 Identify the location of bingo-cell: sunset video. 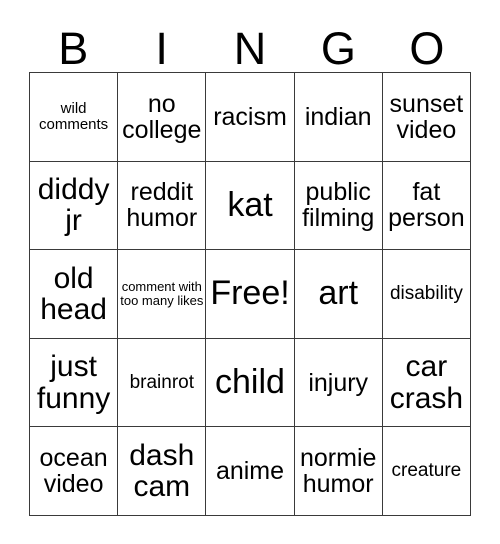
(426, 117).